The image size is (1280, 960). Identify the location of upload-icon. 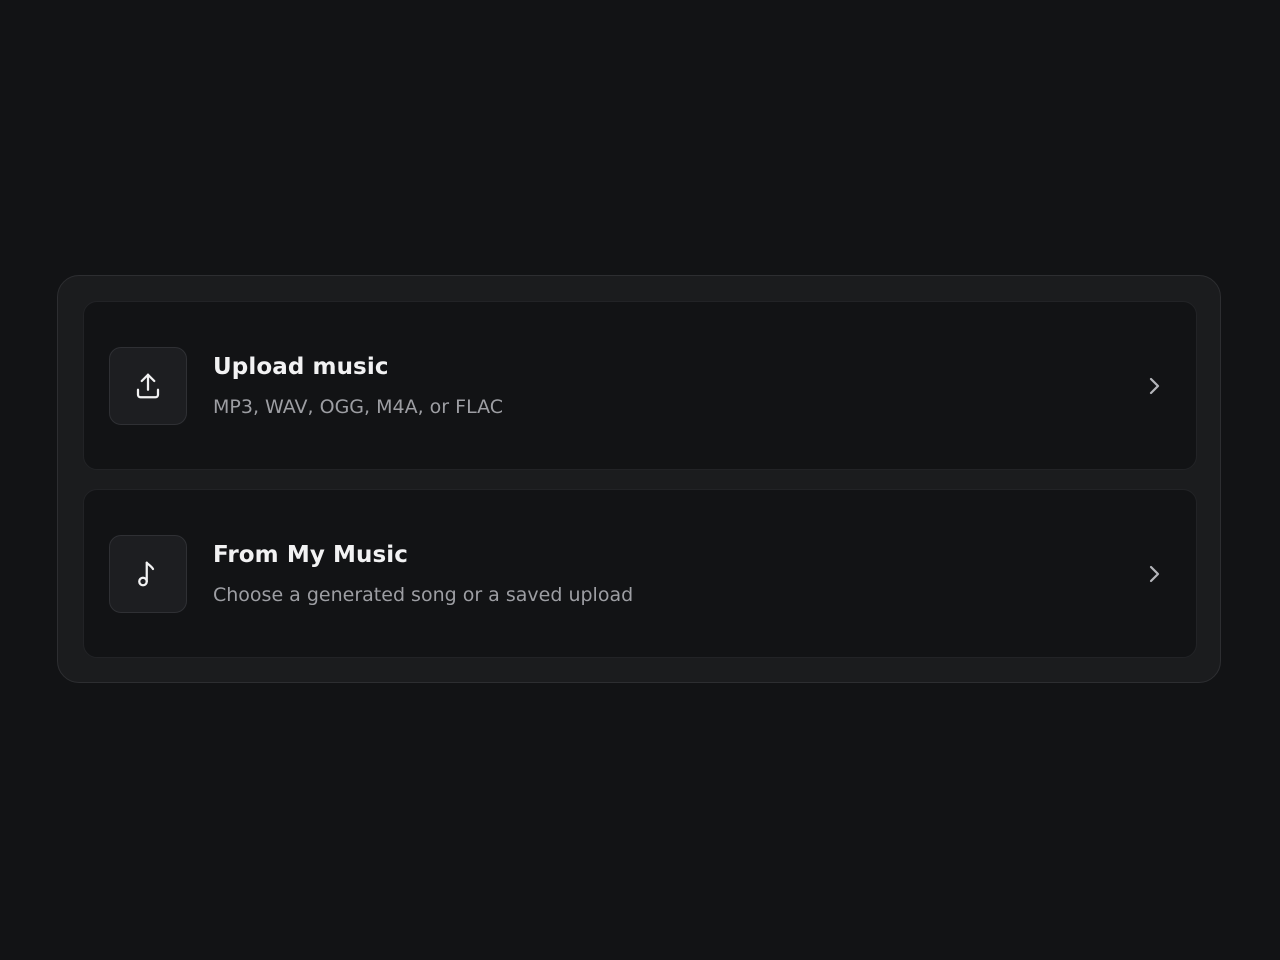
(148, 386).